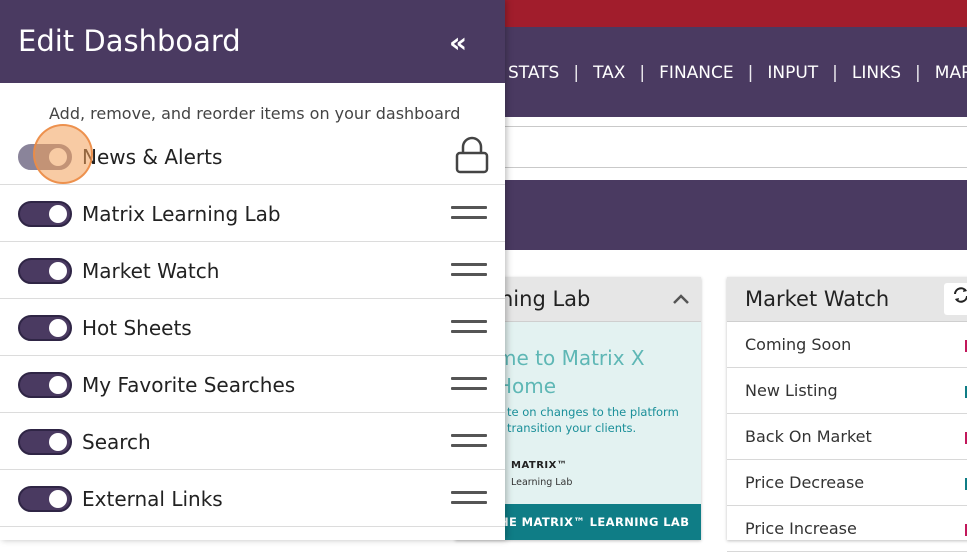 This screenshot has height=552, width=967. I want to click on collapse-panel-icon: «, so click(458, 42).